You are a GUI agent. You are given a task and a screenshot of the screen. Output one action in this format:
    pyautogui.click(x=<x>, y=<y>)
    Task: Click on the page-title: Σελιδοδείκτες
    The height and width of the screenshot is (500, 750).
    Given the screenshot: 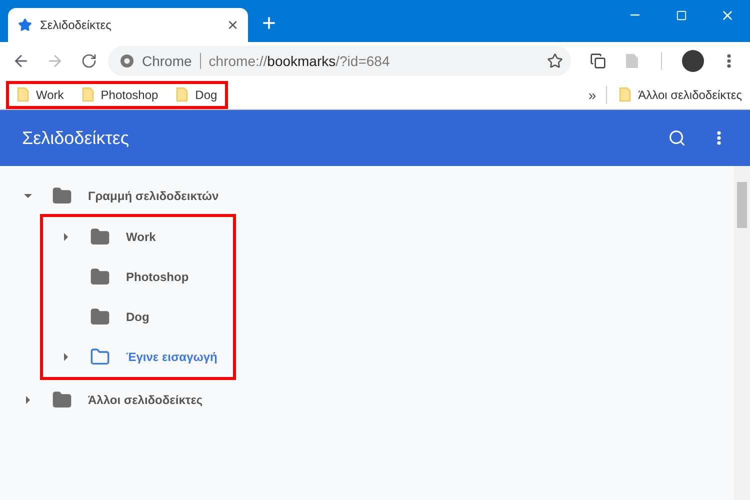 What is the action you would take?
    pyautogui.click(x=76, y=138)
    